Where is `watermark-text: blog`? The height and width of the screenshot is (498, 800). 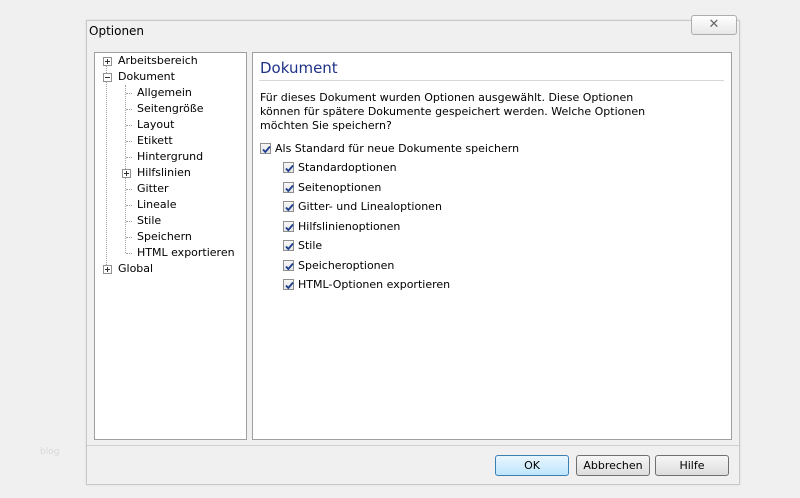
watermark-text: blog is located at coordinates (50, 452).